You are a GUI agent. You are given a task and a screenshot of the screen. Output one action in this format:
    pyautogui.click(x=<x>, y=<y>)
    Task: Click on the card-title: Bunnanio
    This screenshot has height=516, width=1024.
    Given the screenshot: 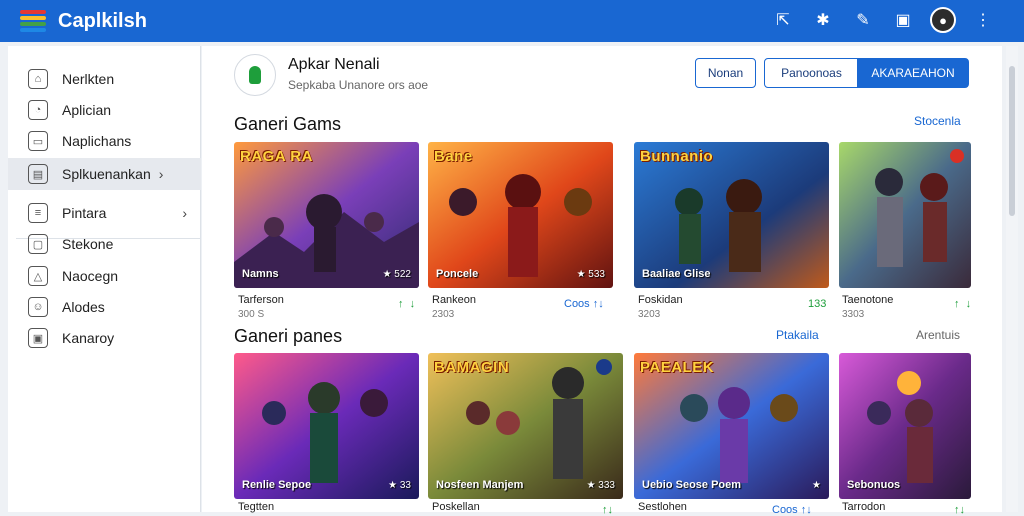 What is the action you would take?
    pyautogui.click(x=677, y=156)
    